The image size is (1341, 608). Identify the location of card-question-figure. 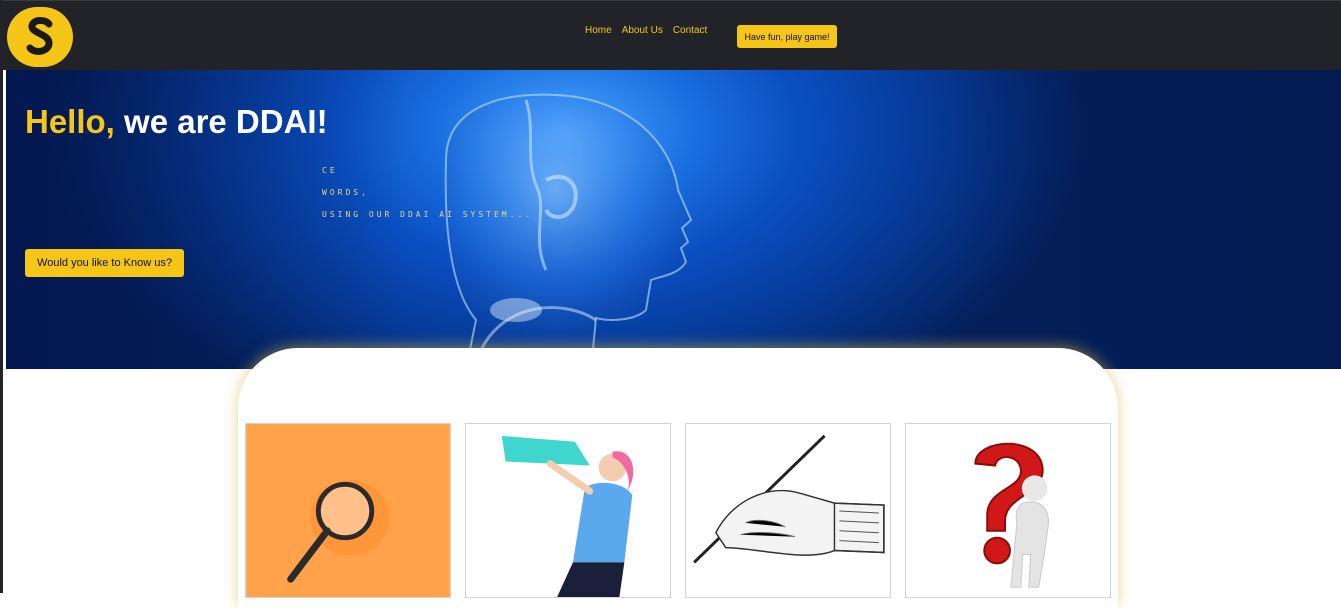
(1008, 510).